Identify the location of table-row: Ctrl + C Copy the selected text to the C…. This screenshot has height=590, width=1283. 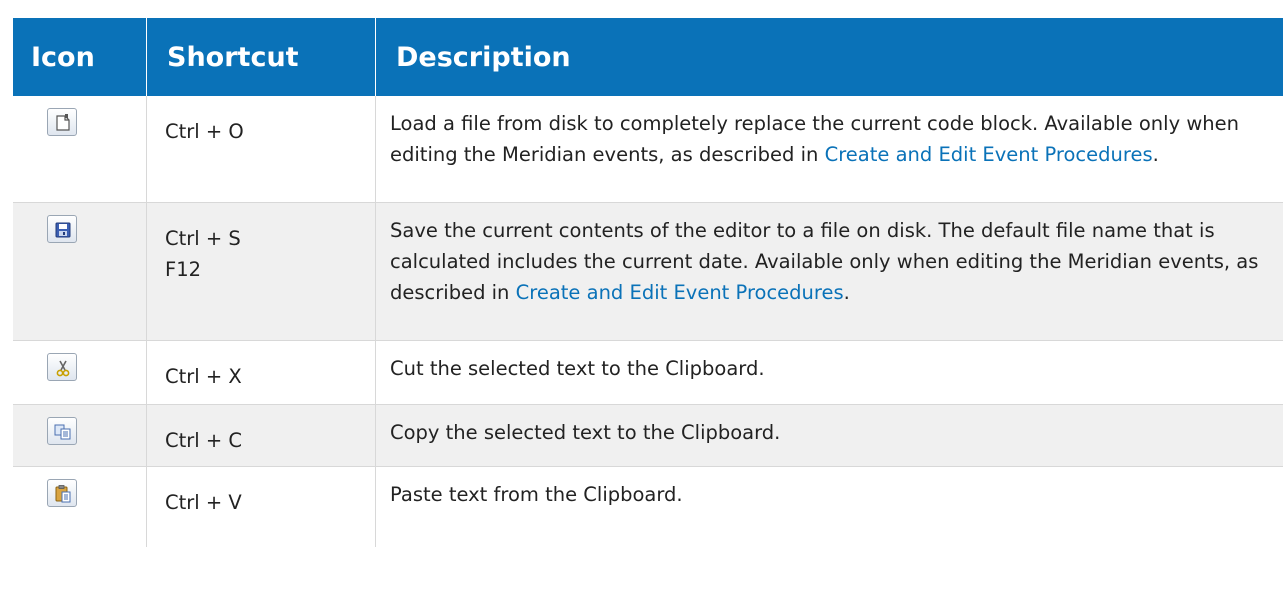
(648, 435).